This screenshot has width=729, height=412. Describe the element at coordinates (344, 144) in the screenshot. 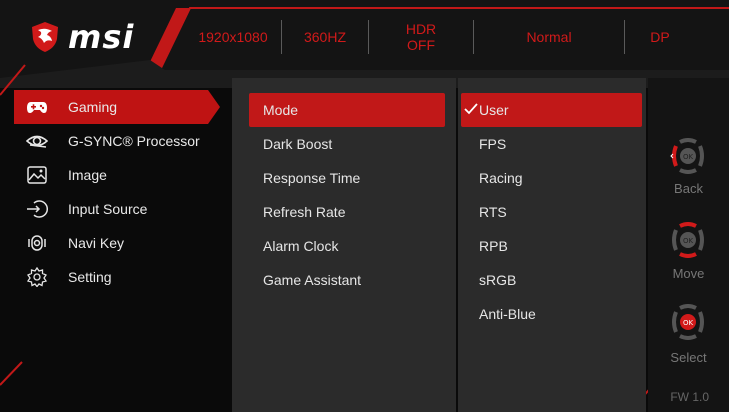

I see `submenu-item-dark-boost: Dark Boost` at that location.